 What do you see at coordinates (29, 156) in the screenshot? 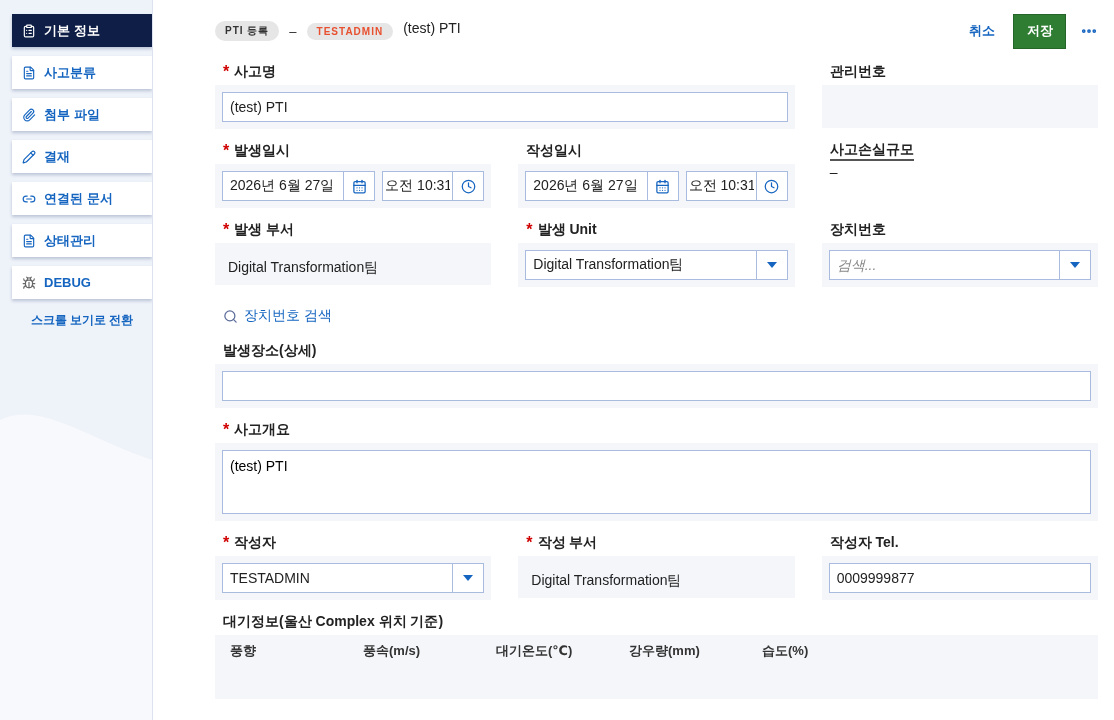
I see `pen-icon` at bounding box center [29, 156].